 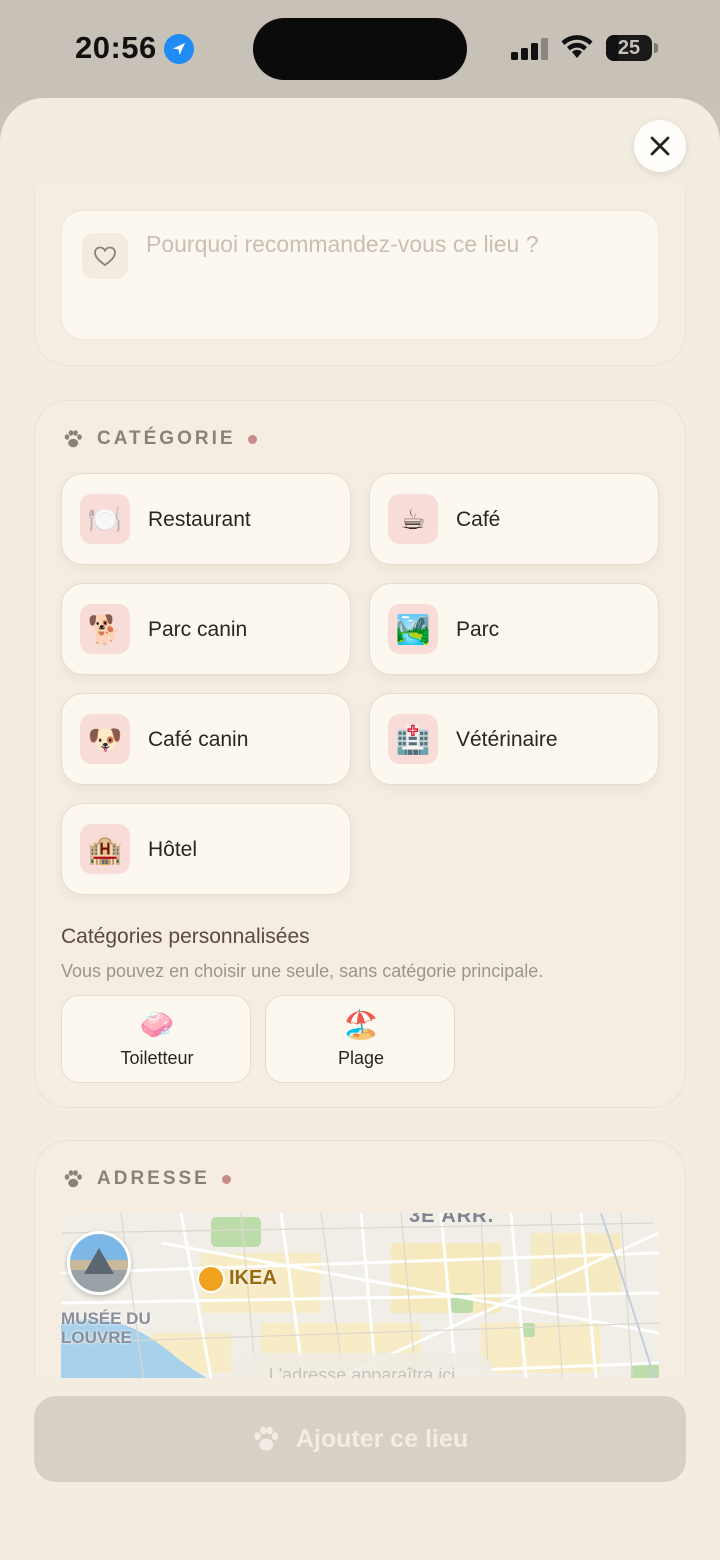 I want to click on map-arrondissement-label: 3E ARR., so click(x=452, y=1220).